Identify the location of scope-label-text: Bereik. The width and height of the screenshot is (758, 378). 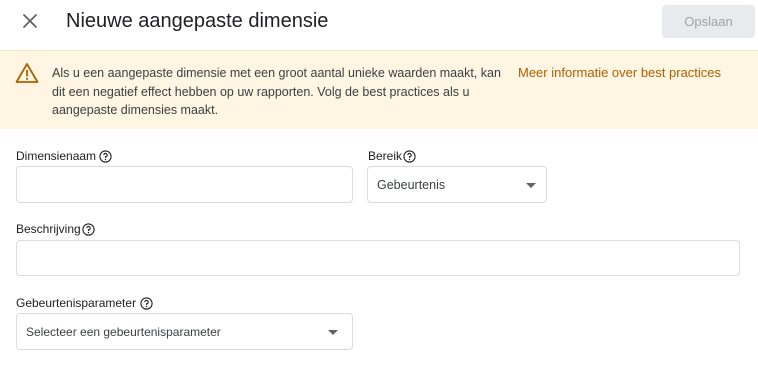
(385, 156).